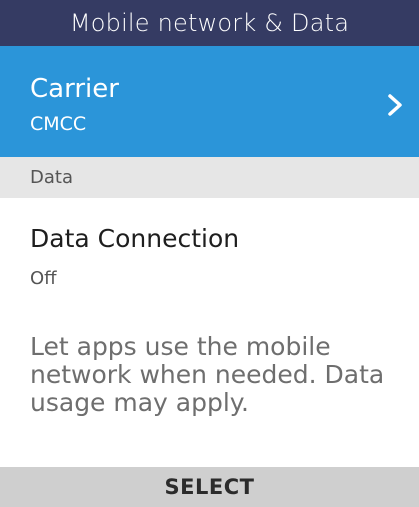 This screenshot has height=507, width=419. I want to click on carrier-value: CMCC, so click(58, 124).